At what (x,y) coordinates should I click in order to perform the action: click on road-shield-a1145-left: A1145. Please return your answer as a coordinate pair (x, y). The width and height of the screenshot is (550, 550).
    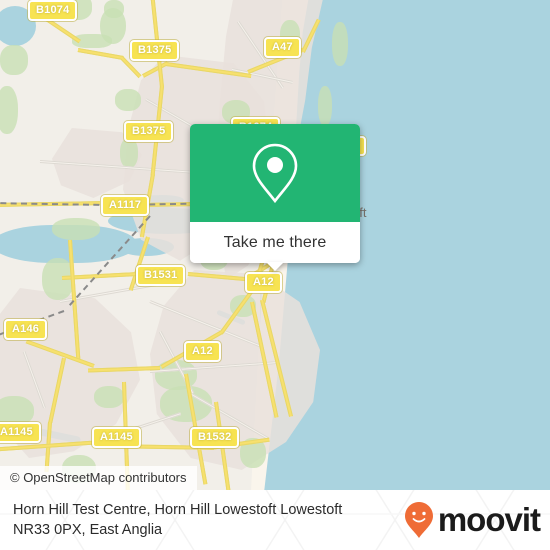
    Looking at the image, I should click on (20, 432).